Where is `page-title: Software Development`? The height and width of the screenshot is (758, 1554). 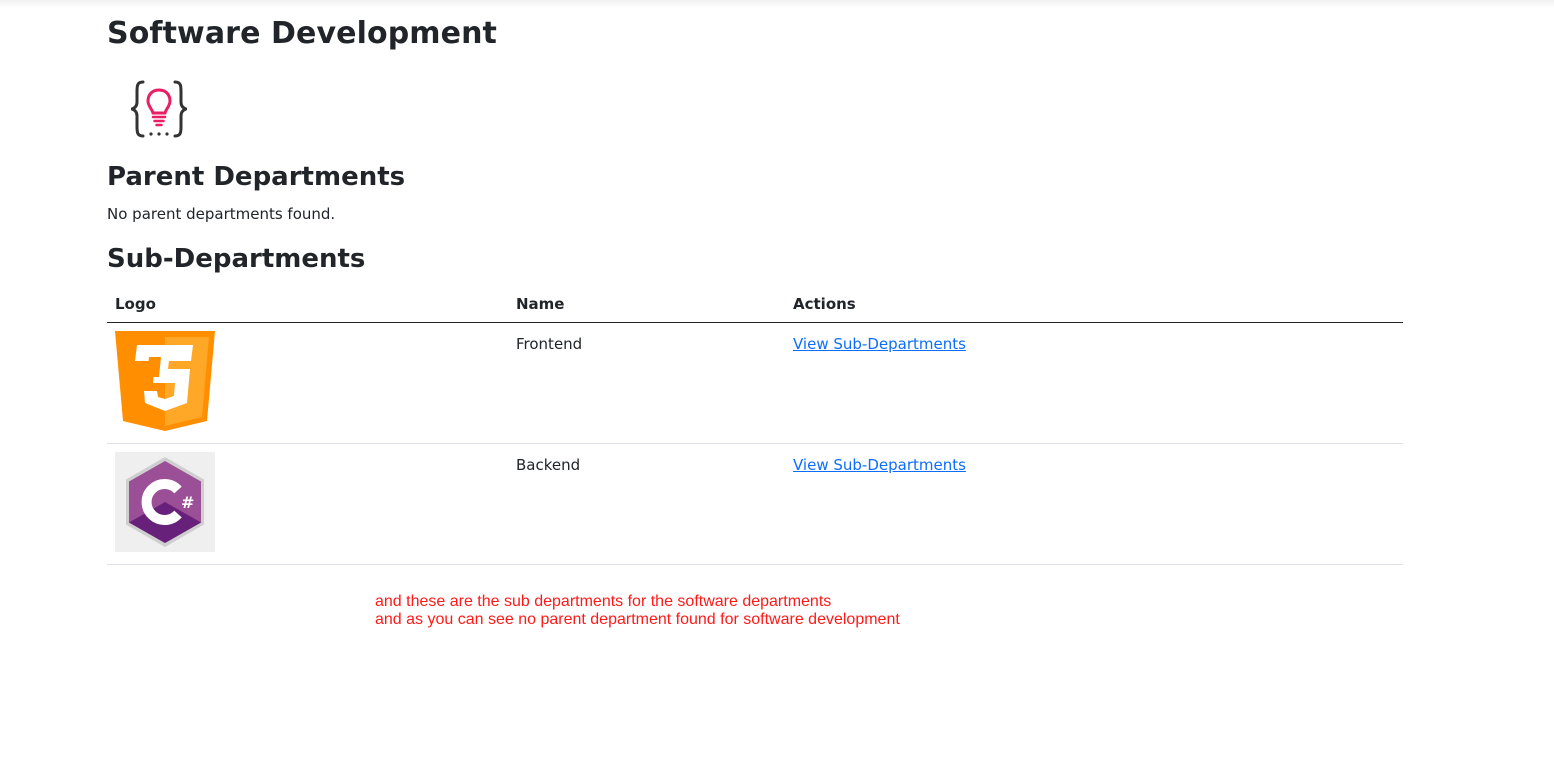 page-title: Software Development is located at coordinates (302, 33).